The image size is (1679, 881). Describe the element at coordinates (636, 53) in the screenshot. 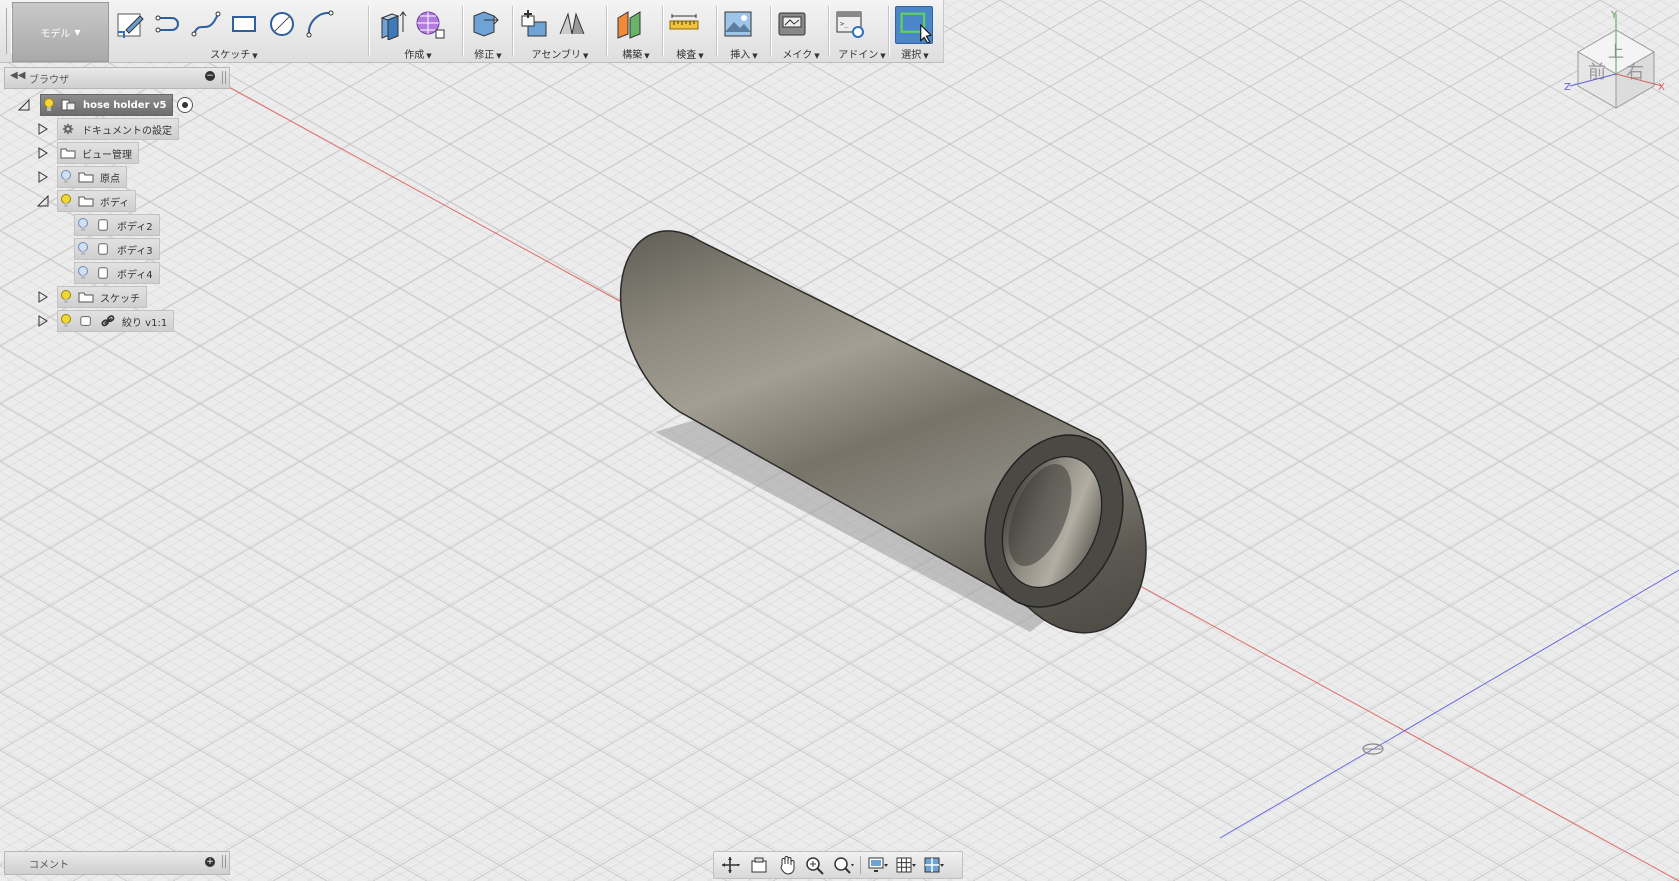

I see `construct-menu: 構築 ▼` at that location.